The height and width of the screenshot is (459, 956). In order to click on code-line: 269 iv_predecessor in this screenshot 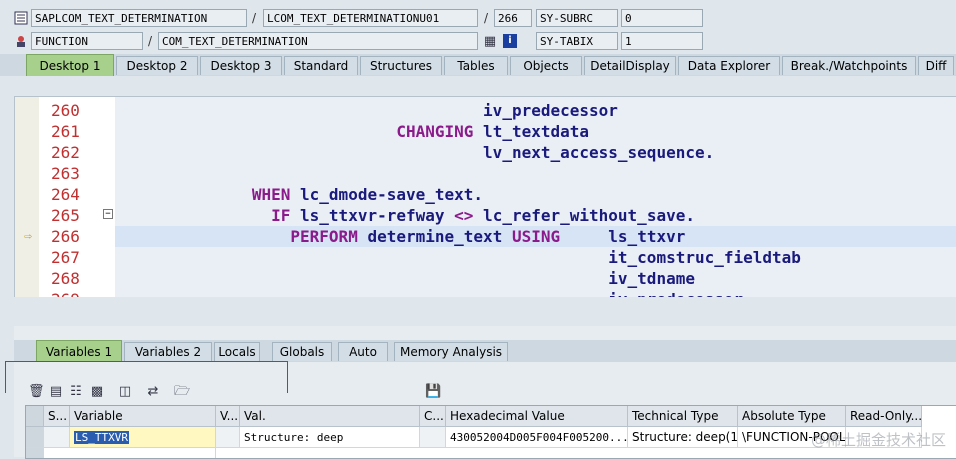, I will do `click(485, 293)`.